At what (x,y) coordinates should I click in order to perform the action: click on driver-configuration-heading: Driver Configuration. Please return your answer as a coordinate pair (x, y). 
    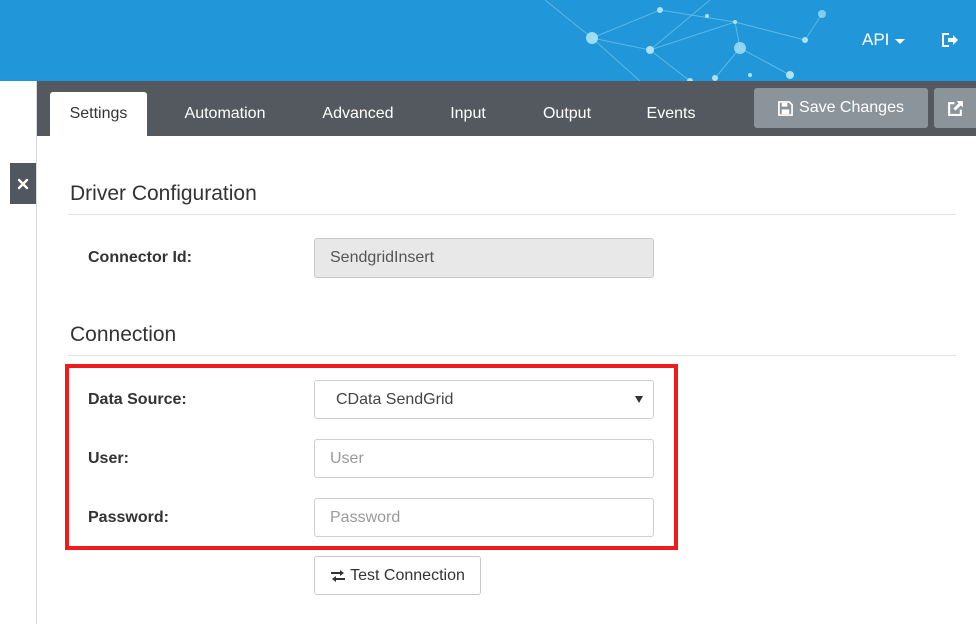
    Looking at the image, I should click on (163, 193).